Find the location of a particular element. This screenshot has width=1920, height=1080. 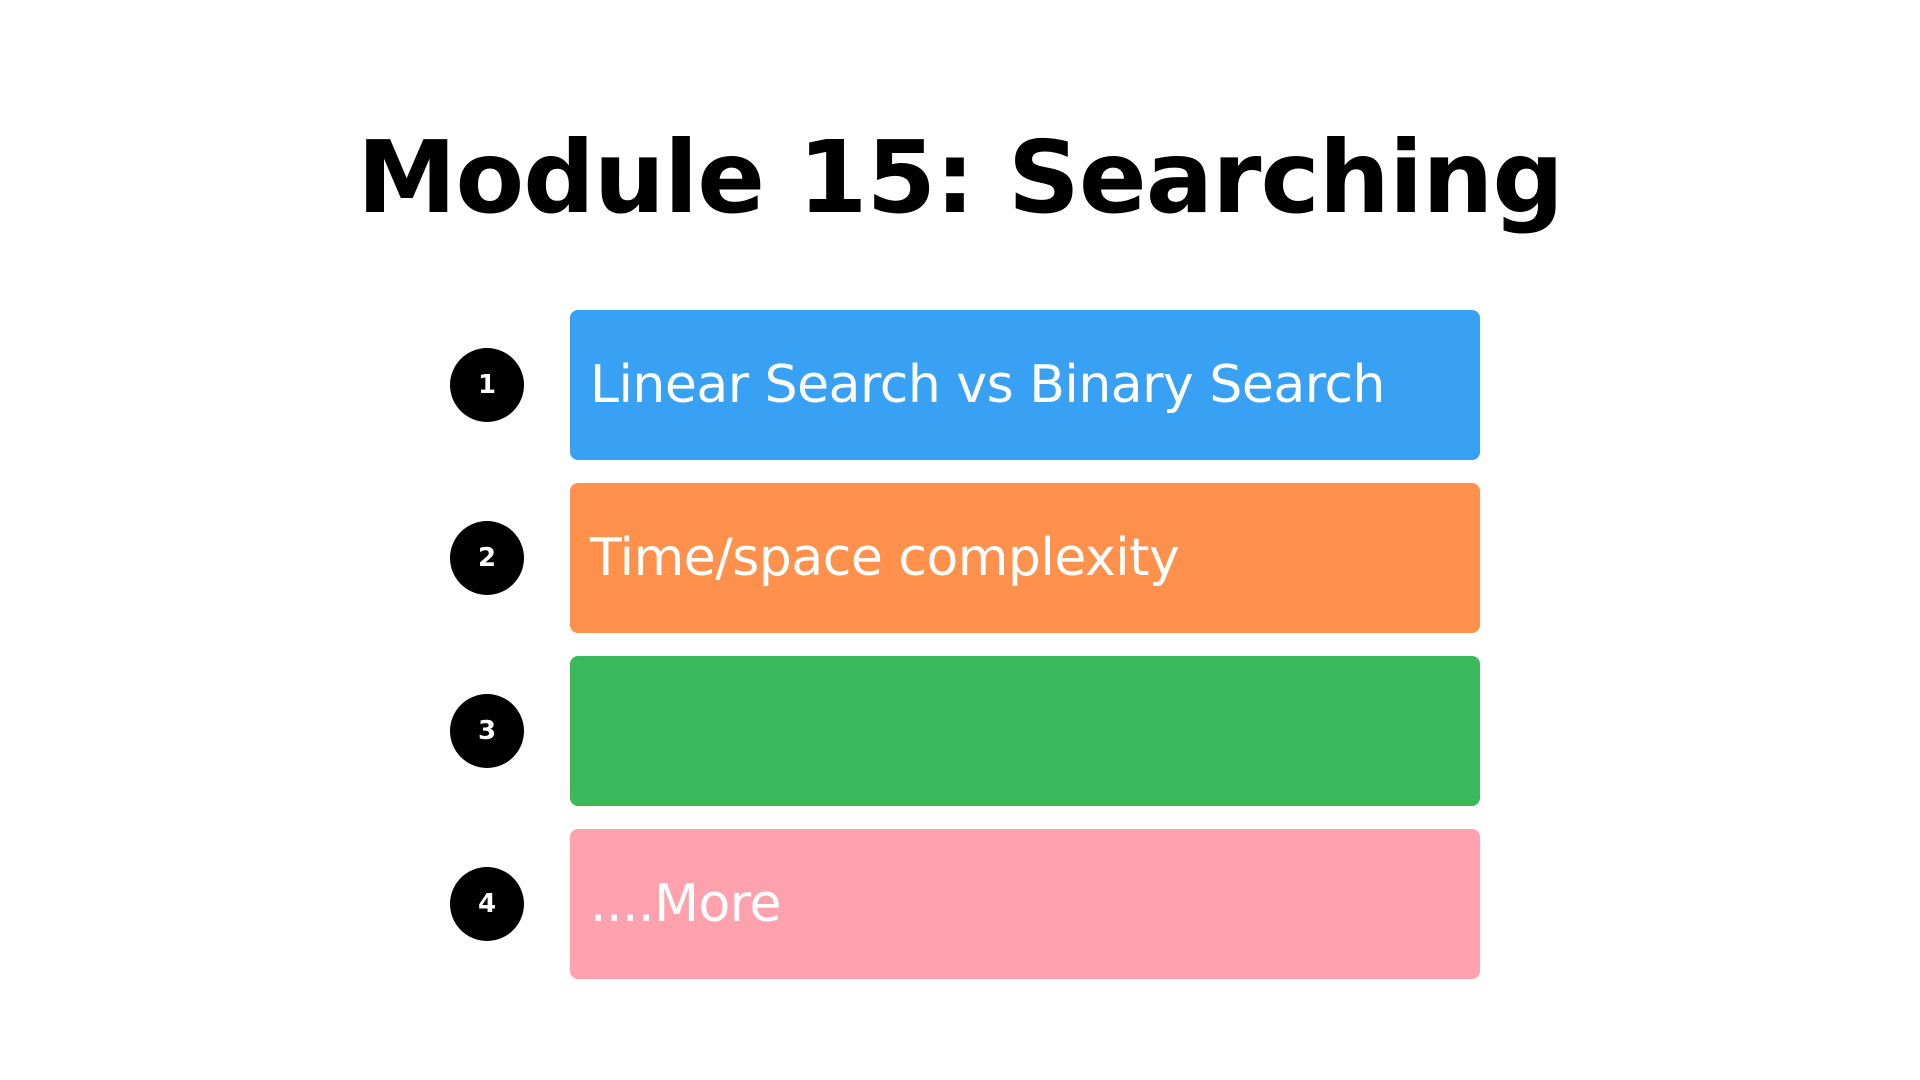

list-item: 2 Time/space complexity is located at coordinates (965, 558).